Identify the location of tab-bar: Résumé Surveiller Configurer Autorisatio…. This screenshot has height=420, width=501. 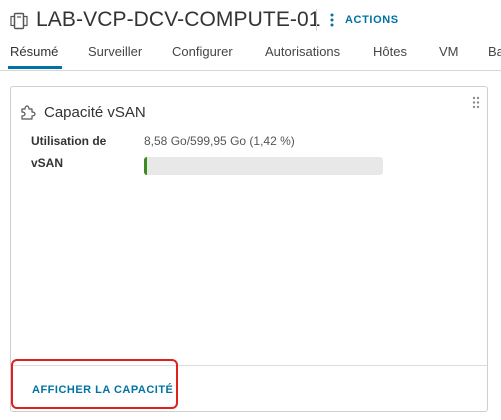
(250, 55).